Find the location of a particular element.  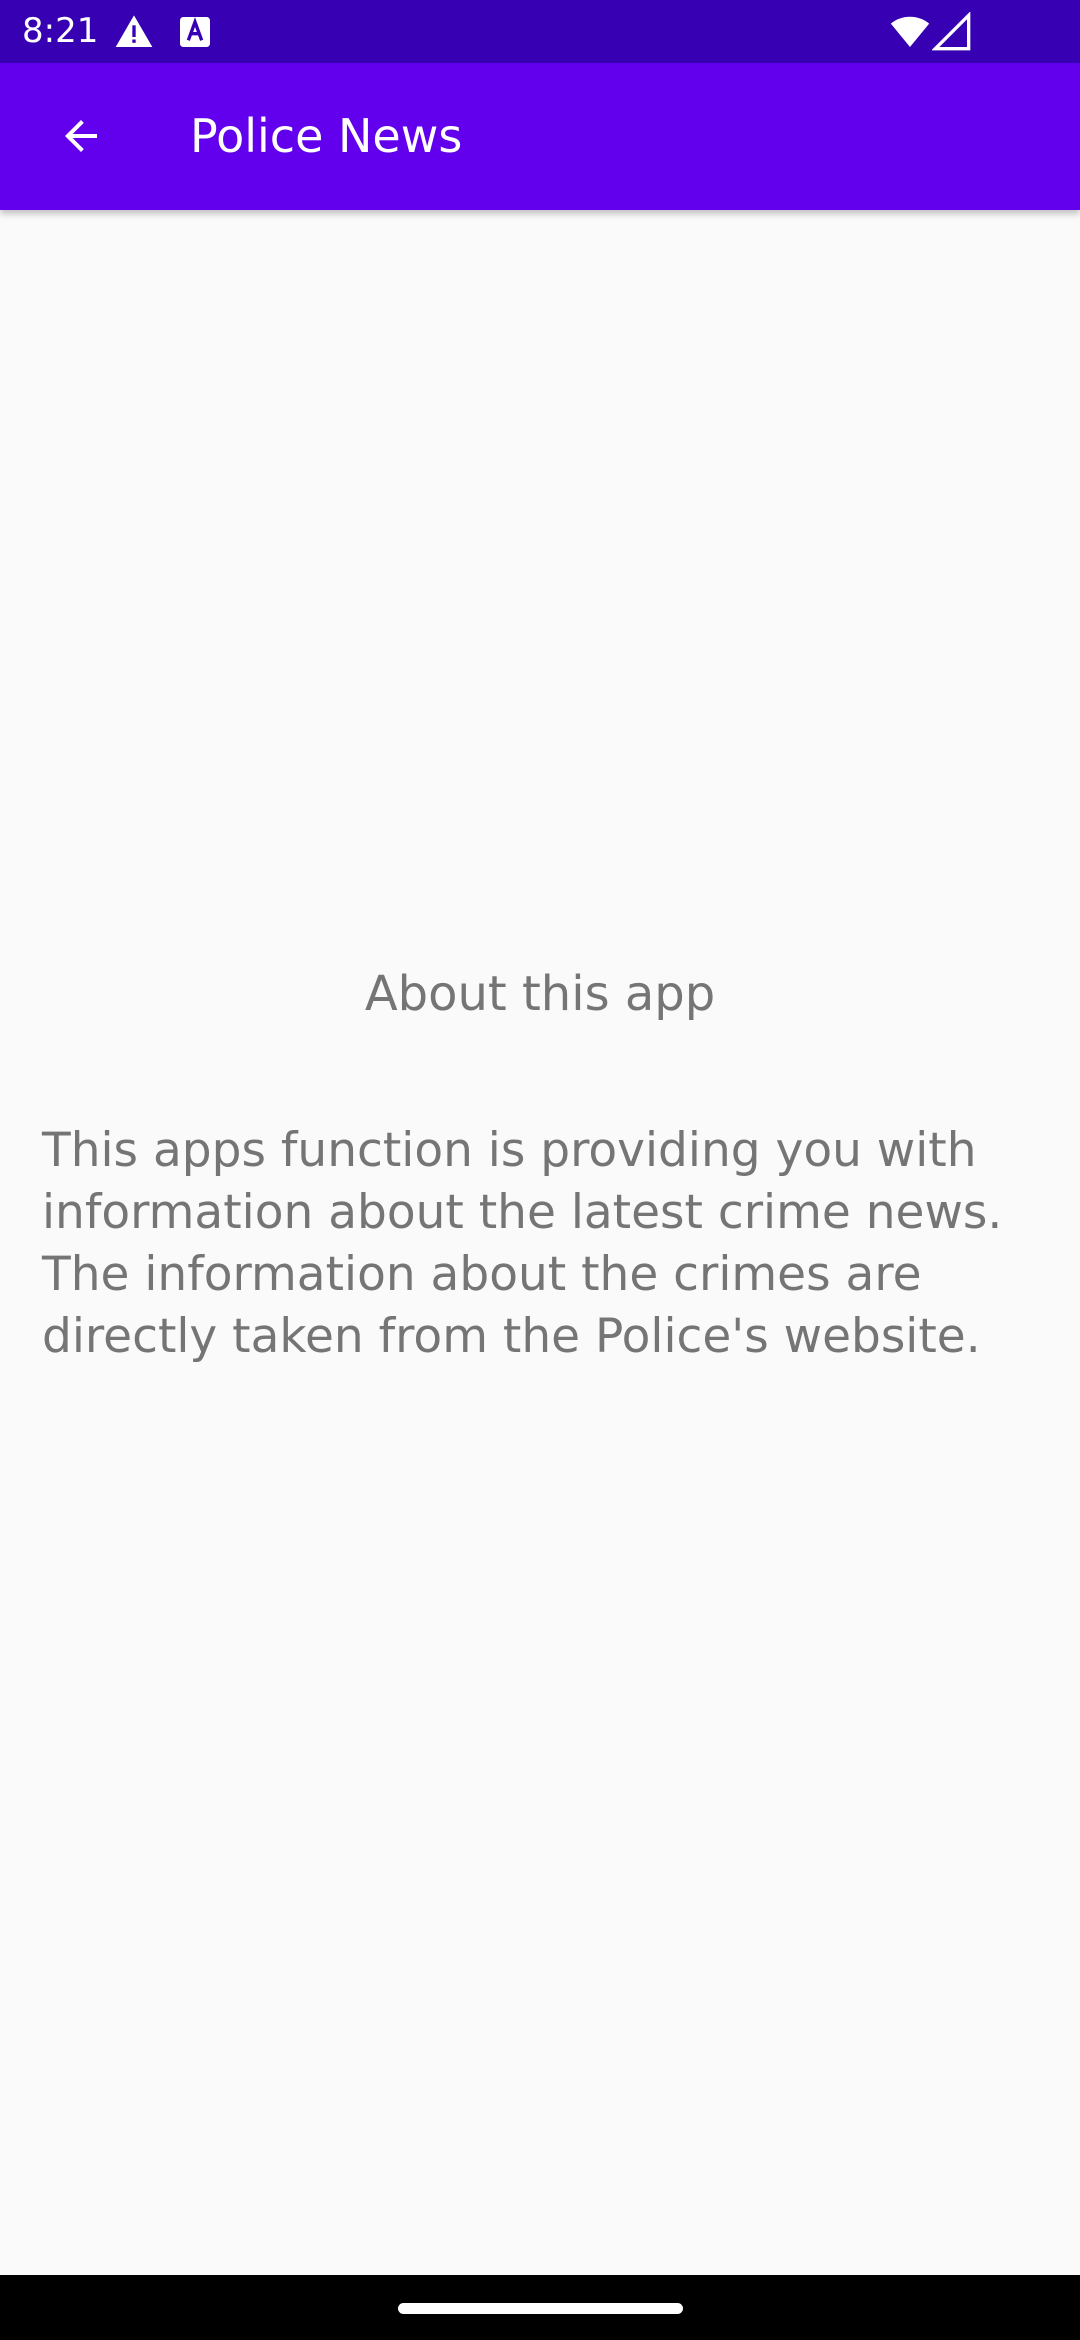

alert-icon is located at coordinates (134, 31).